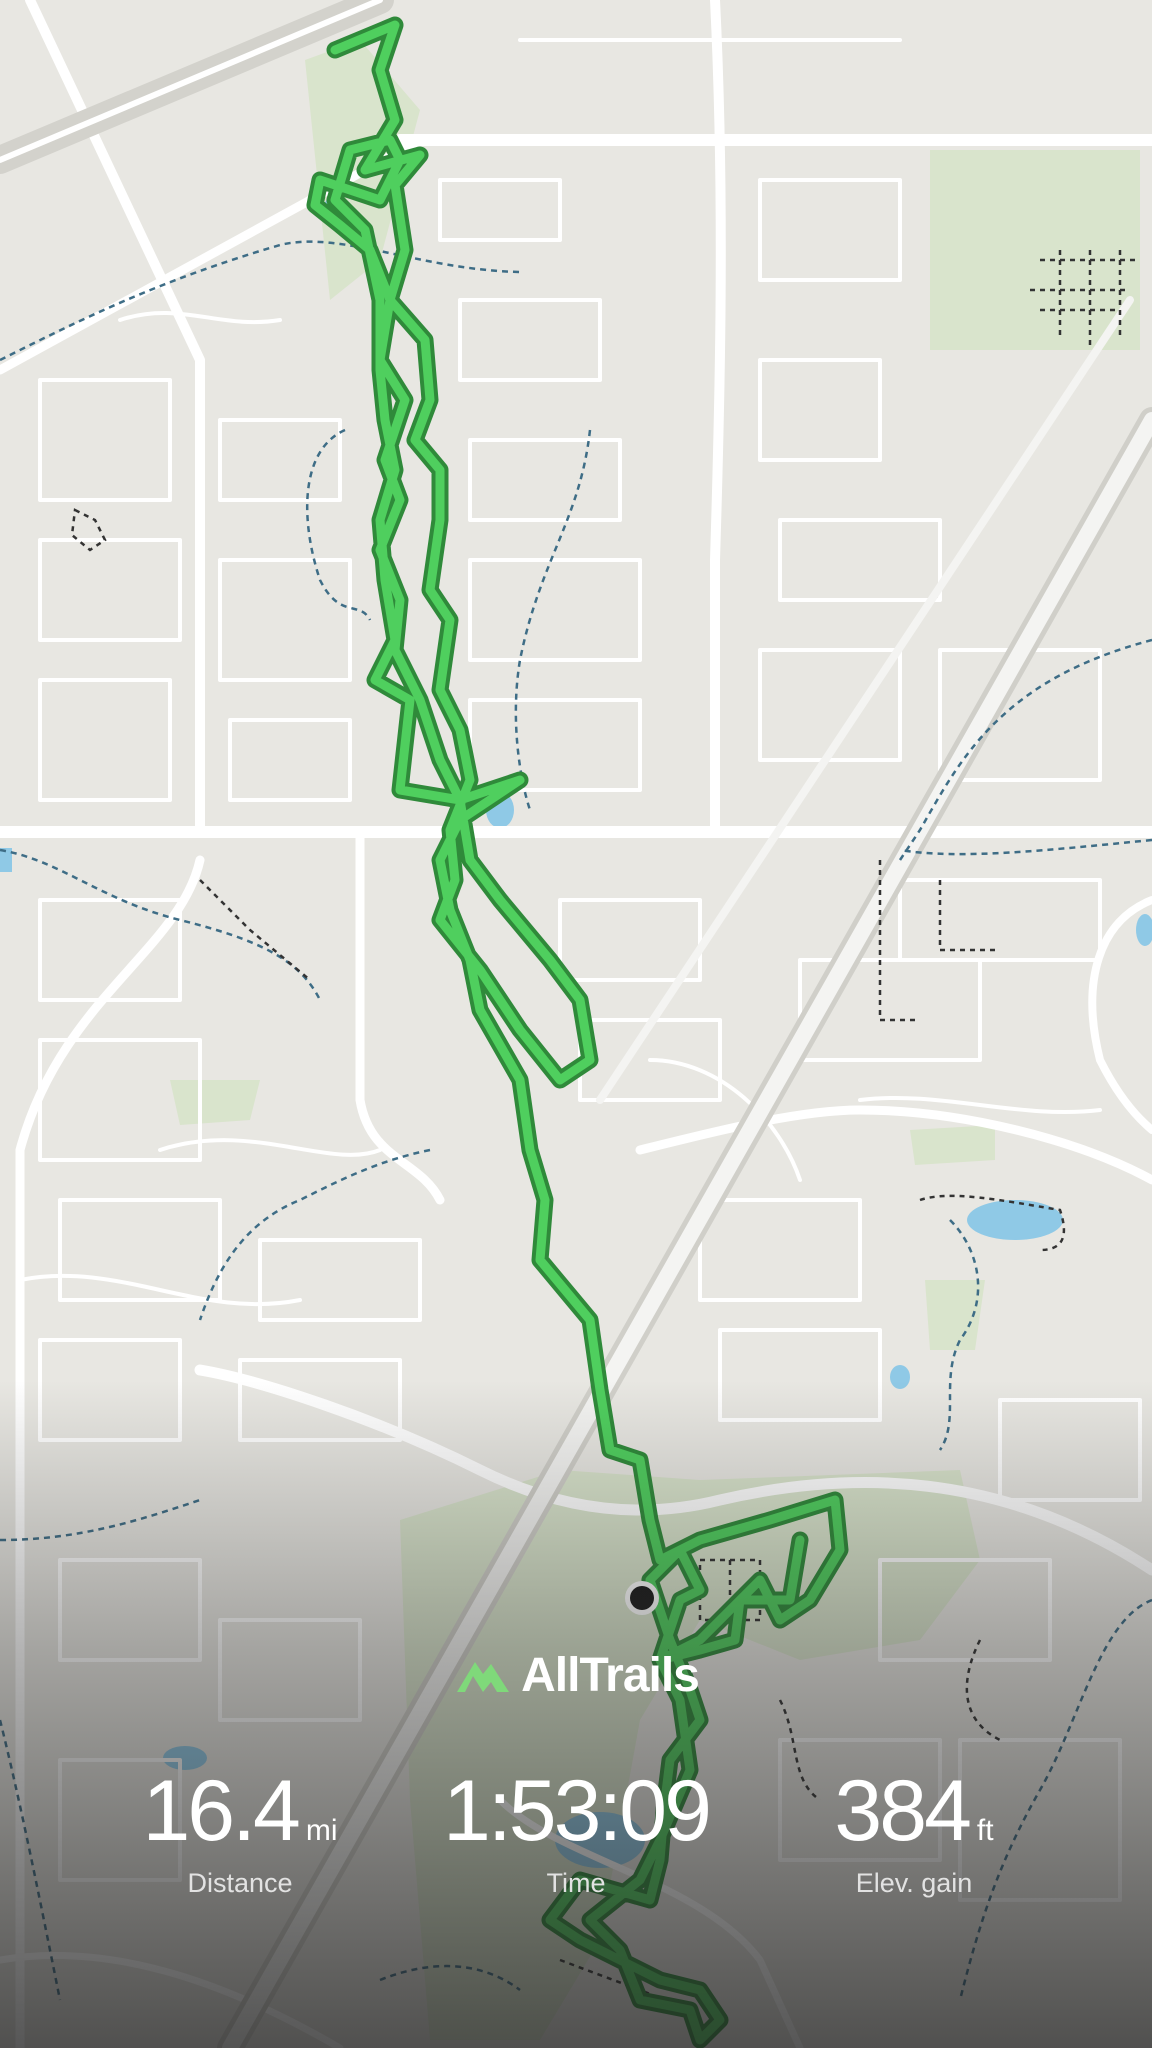 This screenshot has width=1152, height=2048. Describe the element at coordinates (642, 1598) in the screenshot. I see `position-marker` at that location.